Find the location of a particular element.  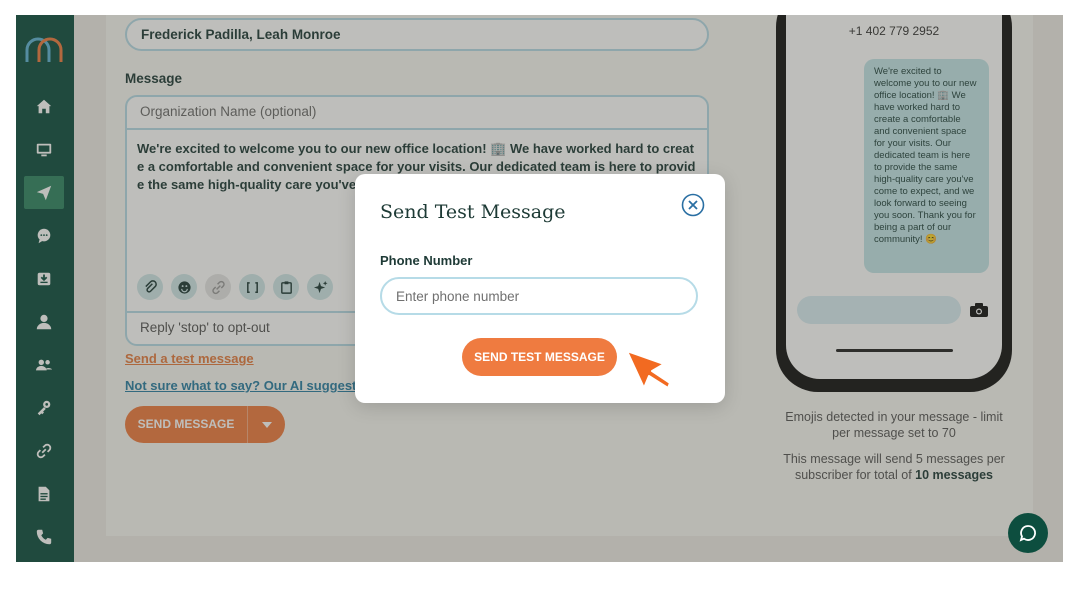

modal-title: Send Test Message is located at coordinates (473, 212).